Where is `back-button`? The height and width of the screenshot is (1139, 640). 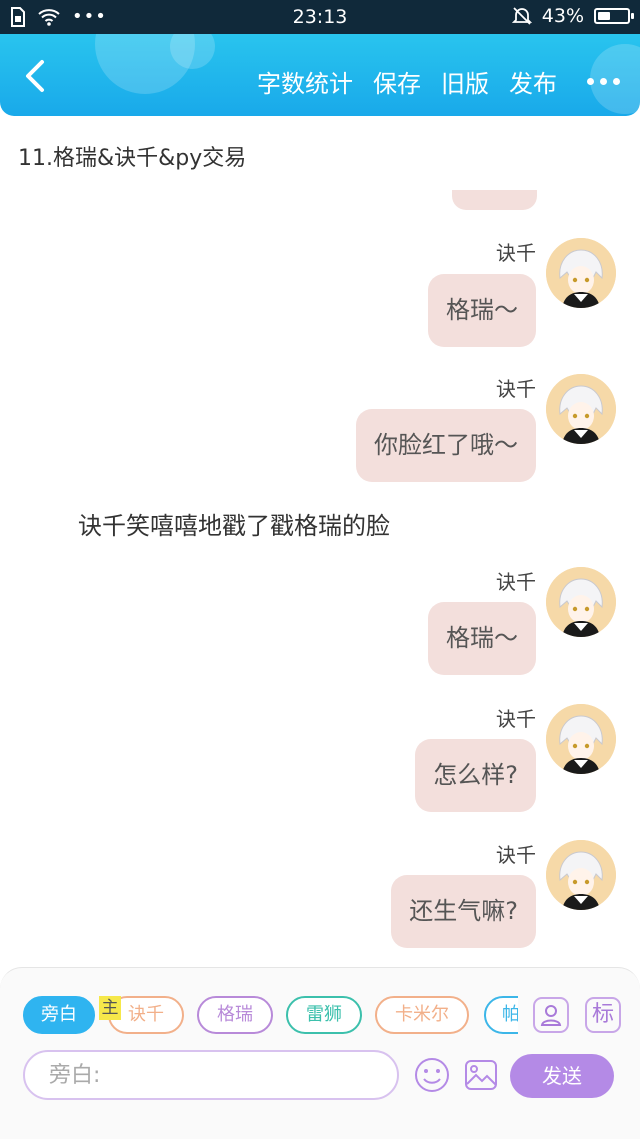 back-button is located at coordinates (35, 76).